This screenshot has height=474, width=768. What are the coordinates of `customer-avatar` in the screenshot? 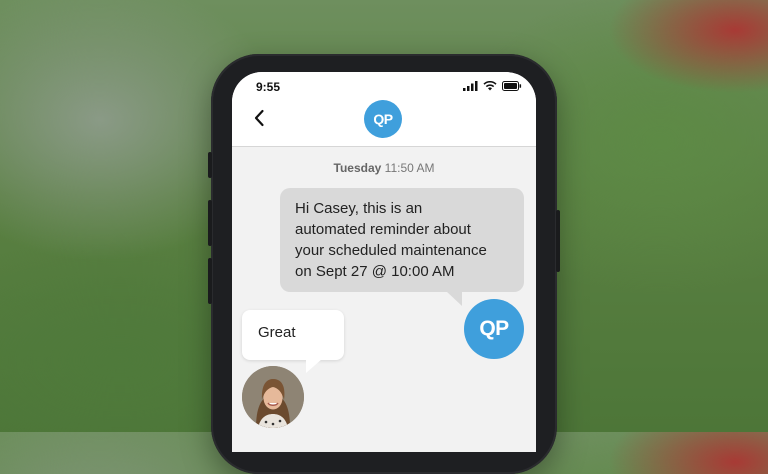 It's located at (273, 397).